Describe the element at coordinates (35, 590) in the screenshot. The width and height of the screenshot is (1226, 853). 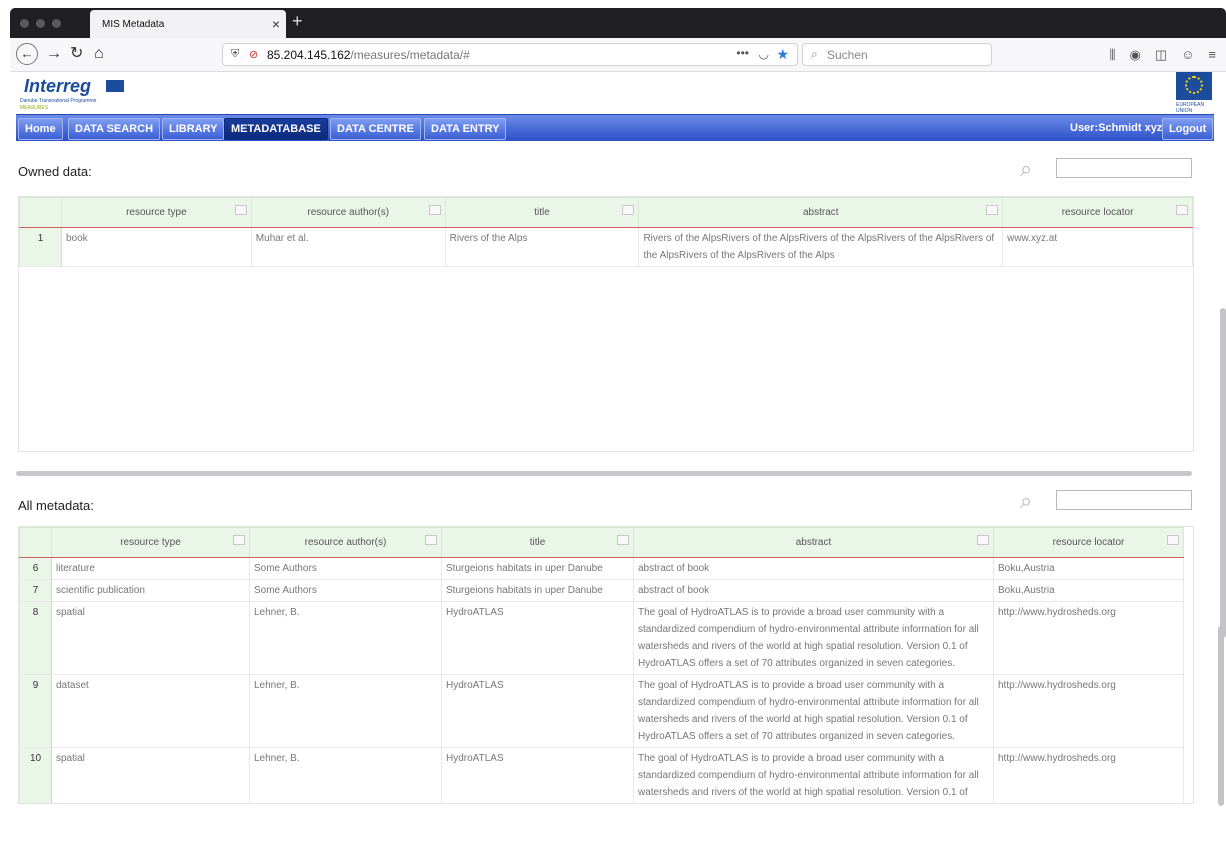
I see `row-number: 7` at that location.